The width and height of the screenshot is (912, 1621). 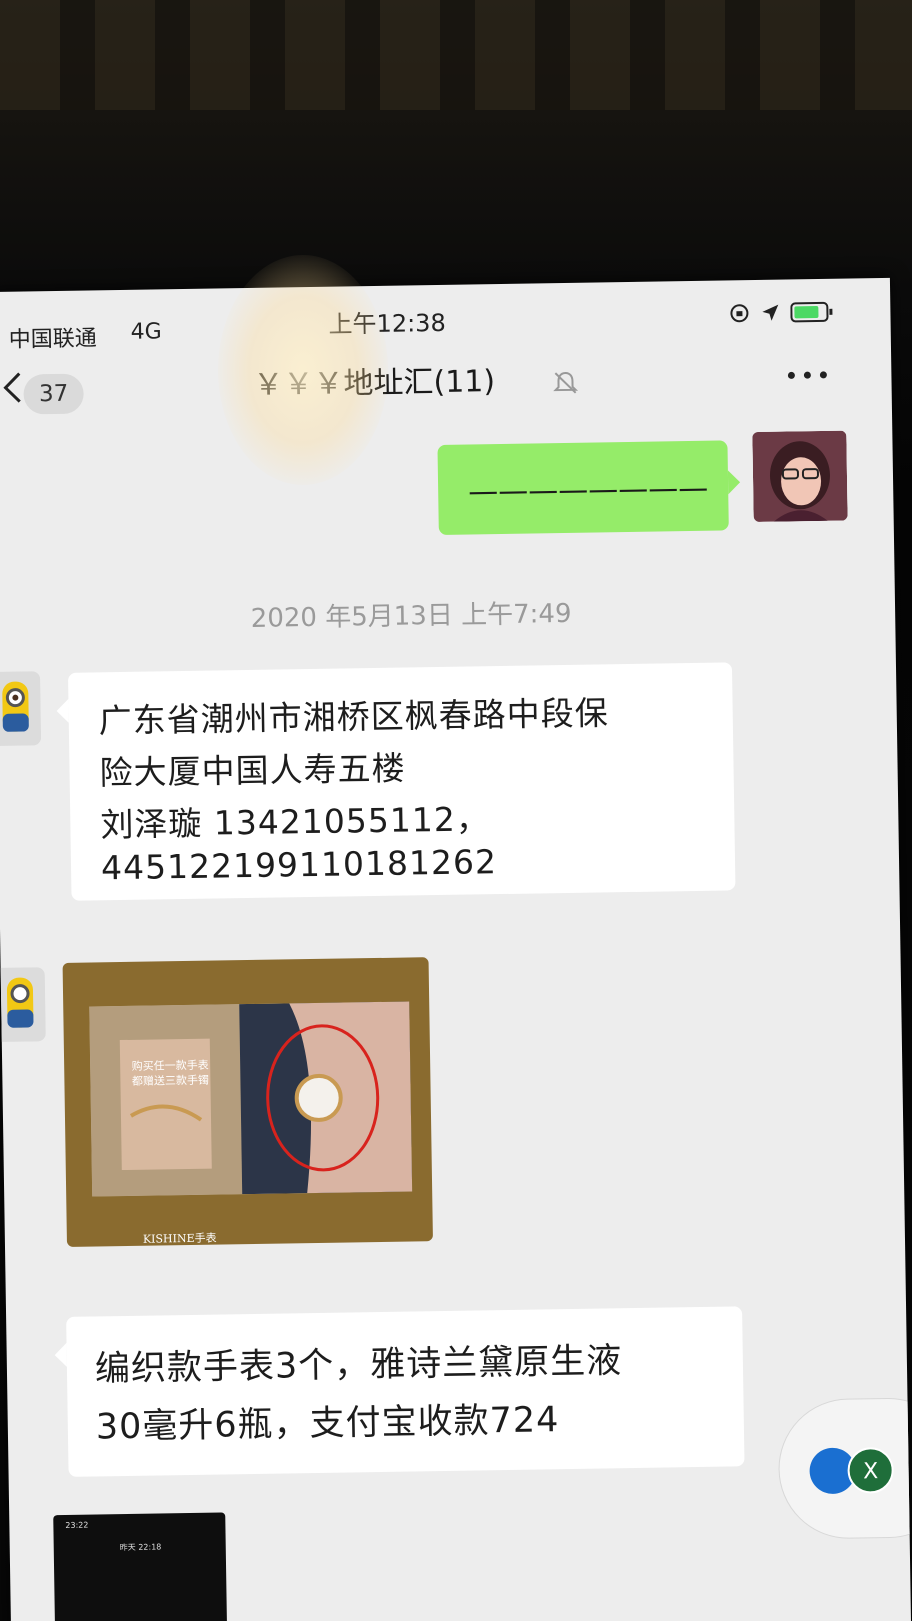 I want to click on promo-image: 购买任一款手表 都赠送三款手镯 KISHINE手表, so click(x=251, y=1123).